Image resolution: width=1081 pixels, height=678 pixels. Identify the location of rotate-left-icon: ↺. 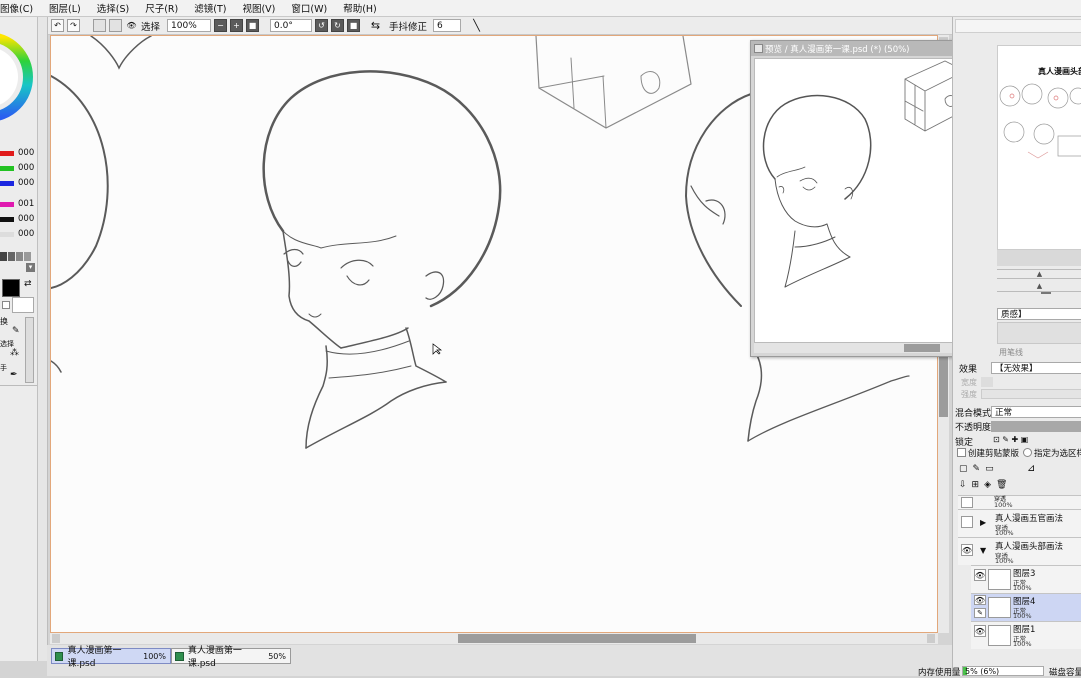
(322, 25).